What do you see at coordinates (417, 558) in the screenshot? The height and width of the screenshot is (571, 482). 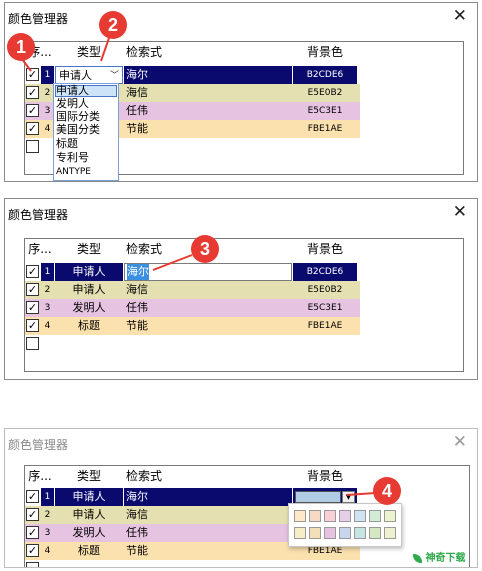 I see `leaf-icon` at bounding box center [417, 558].